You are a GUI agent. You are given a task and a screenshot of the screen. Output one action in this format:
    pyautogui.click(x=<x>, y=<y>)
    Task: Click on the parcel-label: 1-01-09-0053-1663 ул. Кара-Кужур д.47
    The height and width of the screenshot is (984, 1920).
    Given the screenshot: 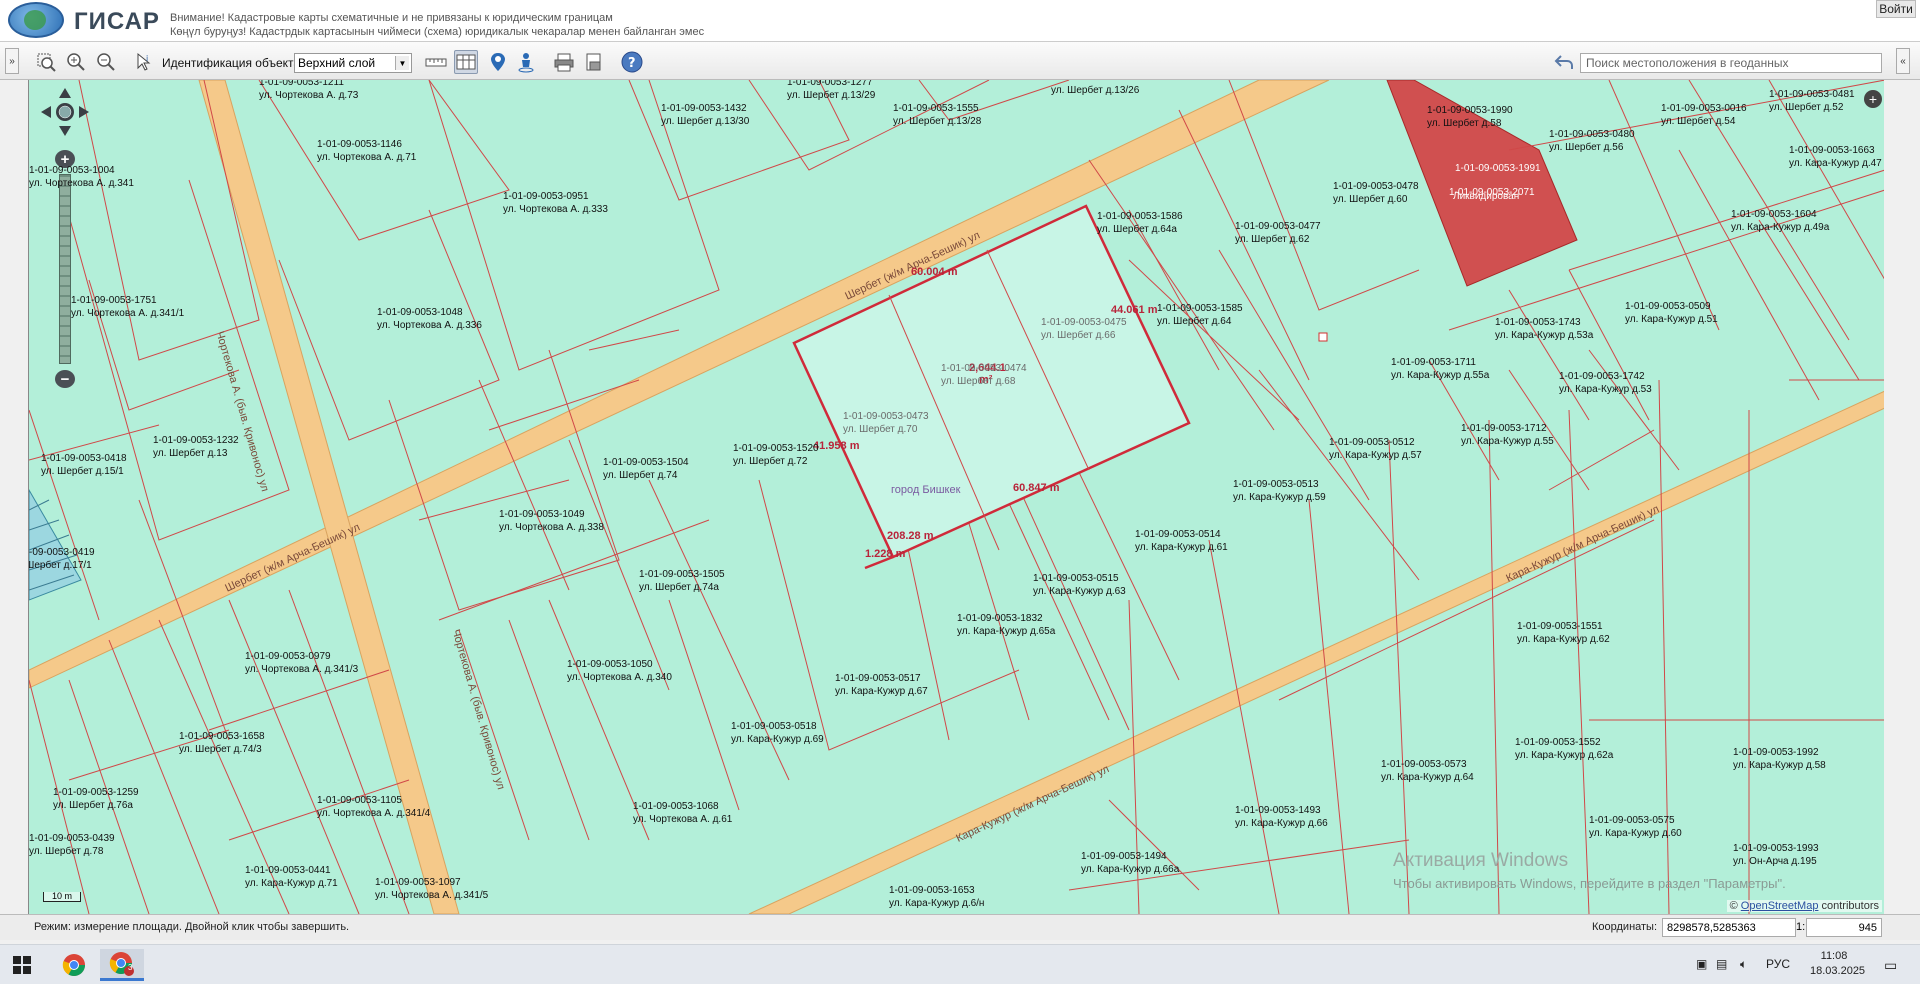 What is the action you would take?
    pyautogui.click(x=1835, y=157)
    